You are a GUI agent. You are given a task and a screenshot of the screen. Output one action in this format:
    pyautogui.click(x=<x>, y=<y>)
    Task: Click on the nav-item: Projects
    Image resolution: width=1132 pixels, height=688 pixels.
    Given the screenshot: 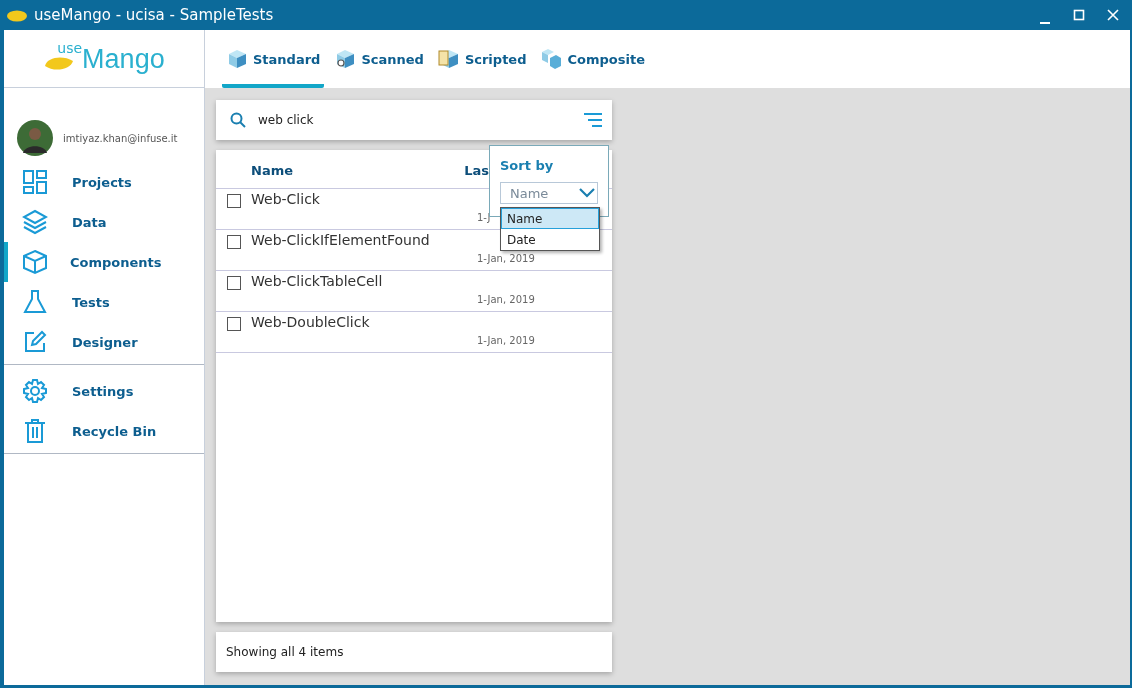 What is the action you would take?
    pyautogui.click(x=102, y=182)
    